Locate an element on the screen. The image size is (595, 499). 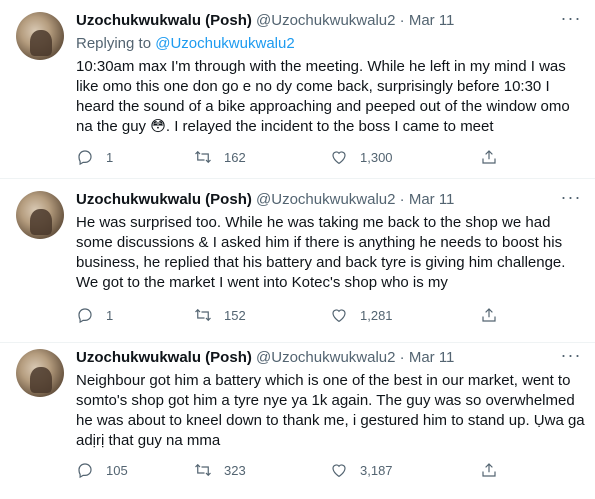
retweet-count: 162 is located at coordinates (235, 157).